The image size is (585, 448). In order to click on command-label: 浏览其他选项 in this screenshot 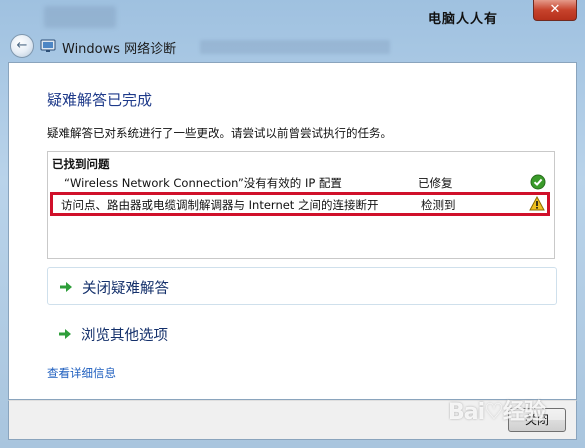, I will do `click(124, 336)`.